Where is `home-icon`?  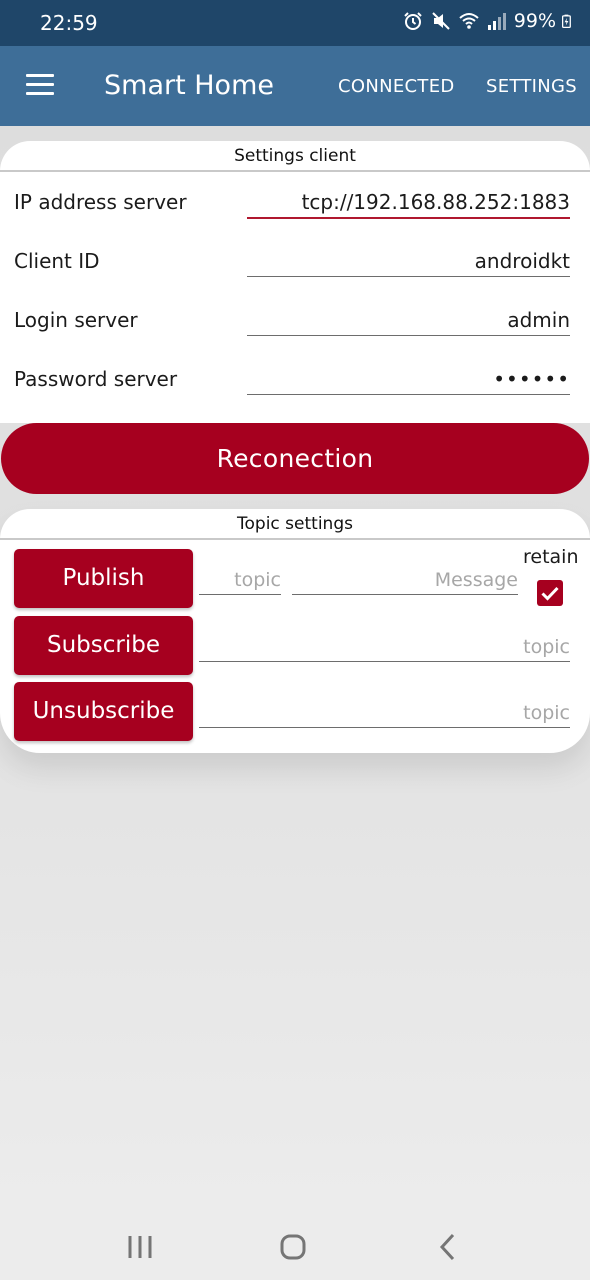
home-icon is located at coordinates (293, 1247).